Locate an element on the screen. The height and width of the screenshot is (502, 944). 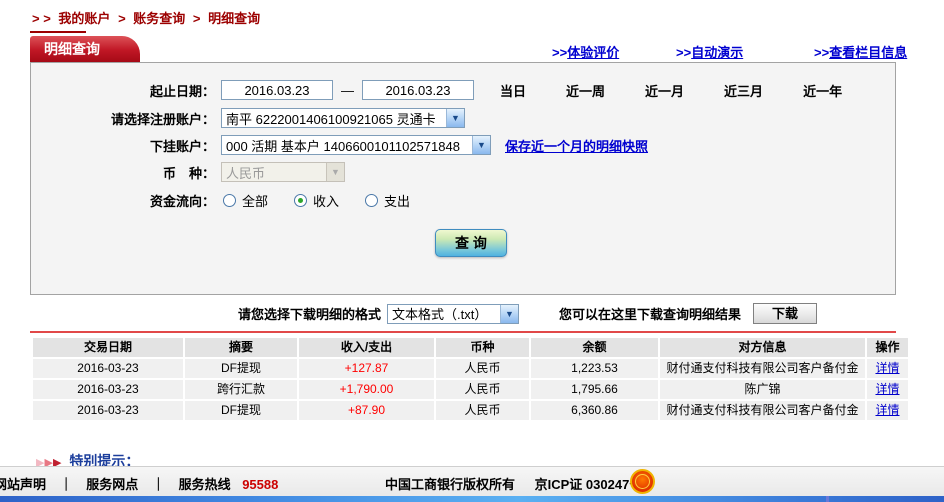
radio-expense is located at coordinates (372, 200).